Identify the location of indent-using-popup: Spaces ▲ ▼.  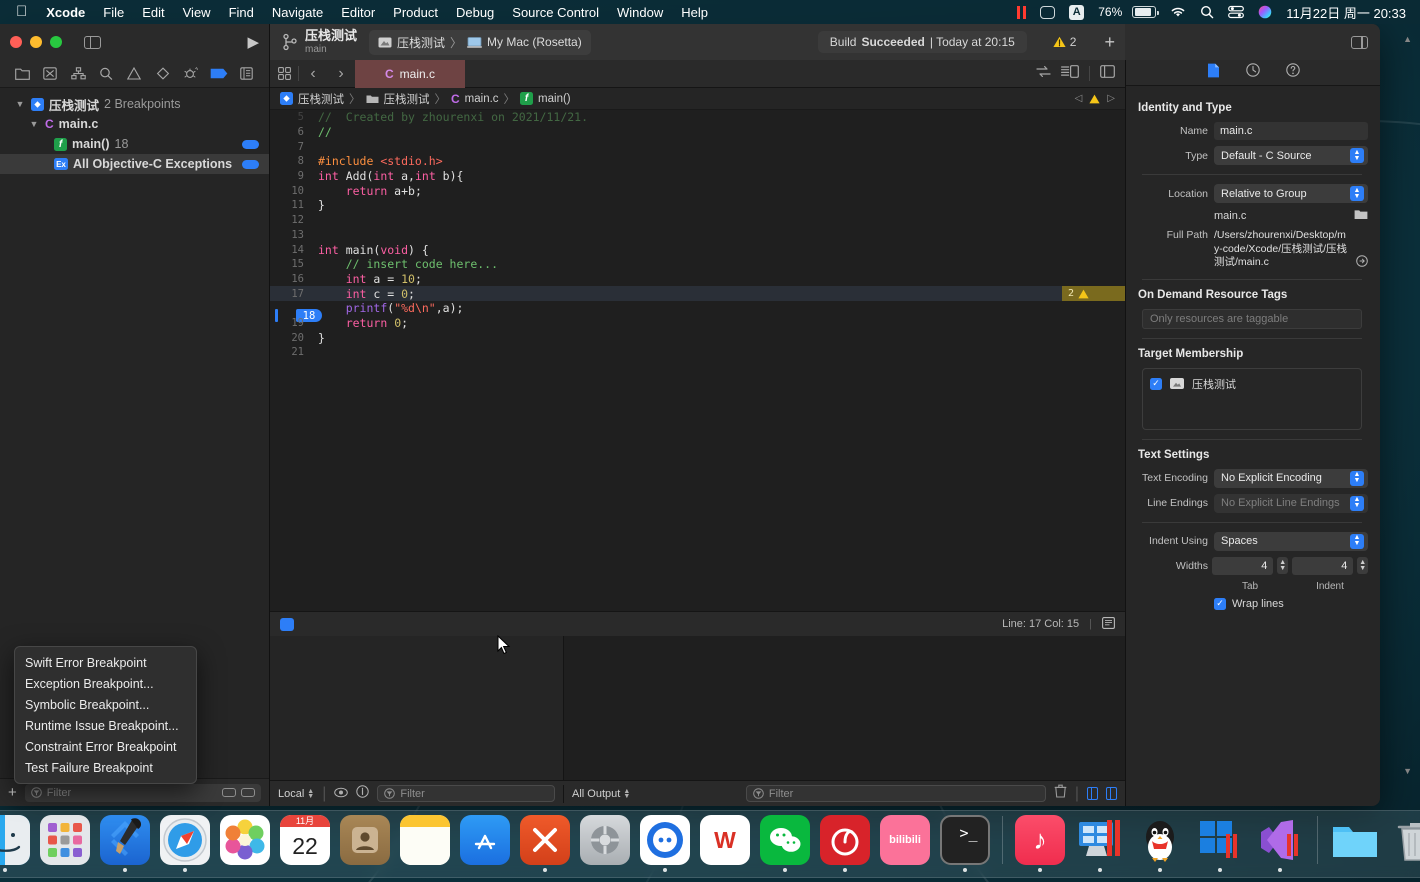
(1291, 541).